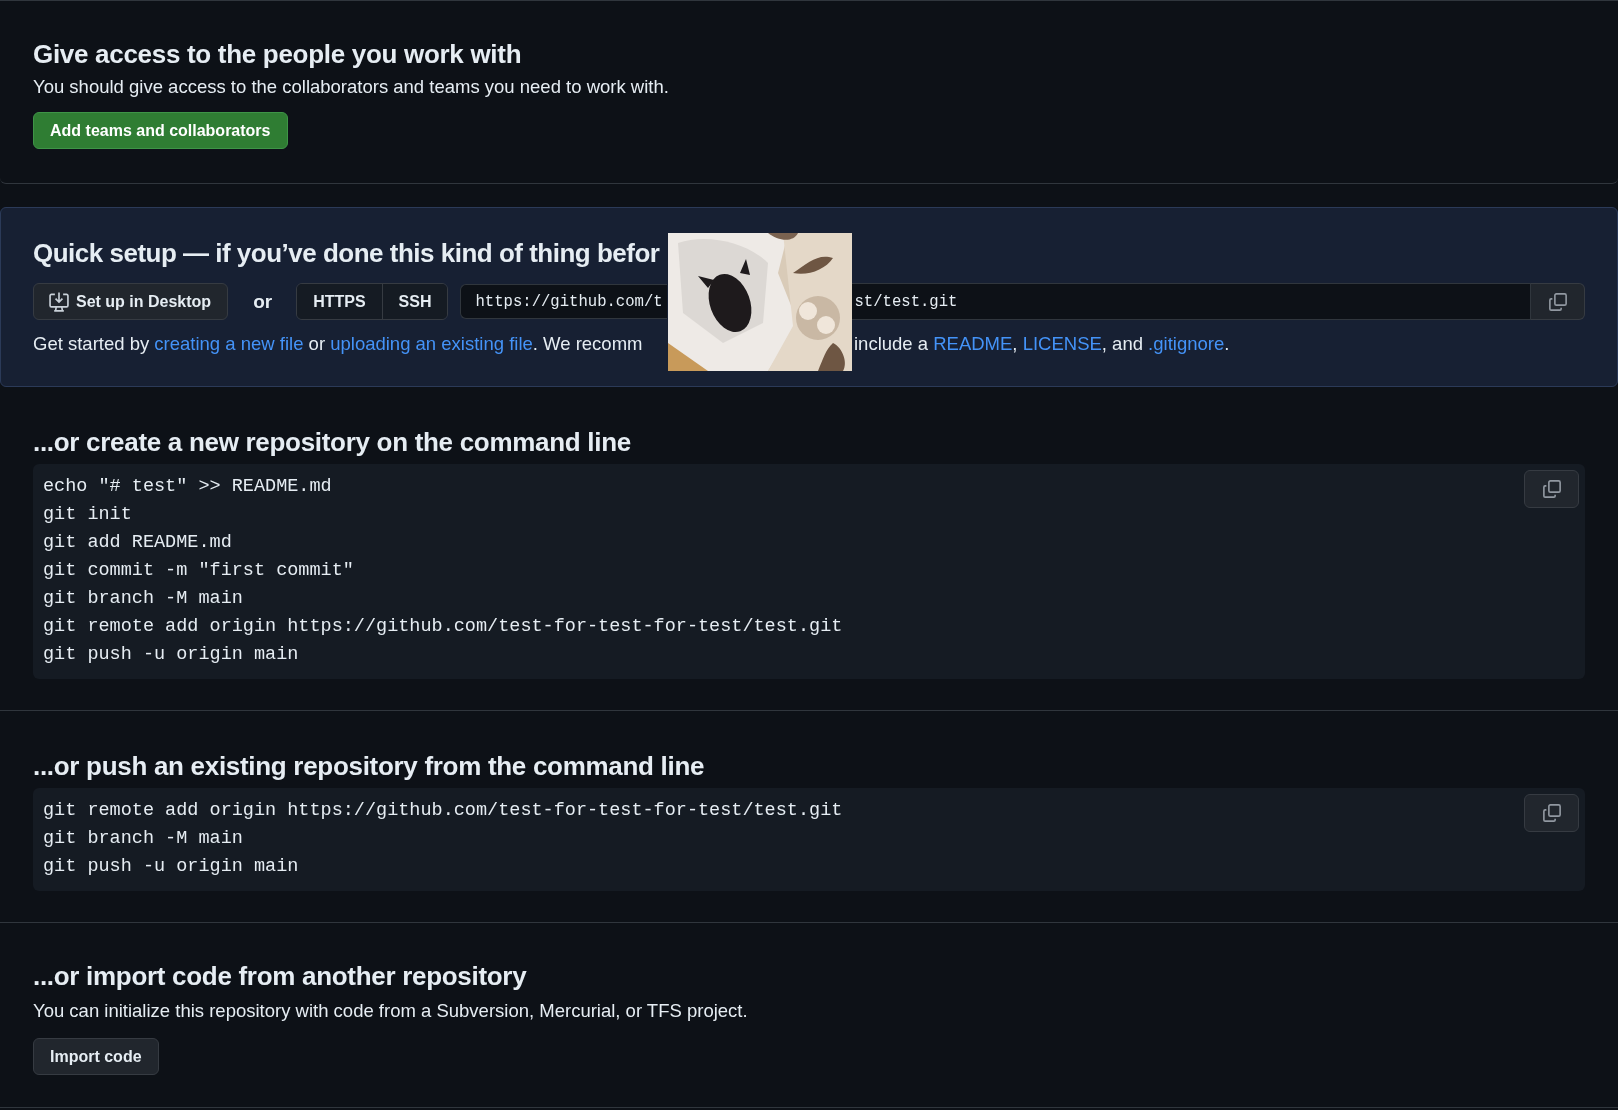 The width and height of the screenshot is (1618, 1110). Describe the element at coordinates (229, 343) in the screenshot. I see `text-link: creating a new file` at that location.